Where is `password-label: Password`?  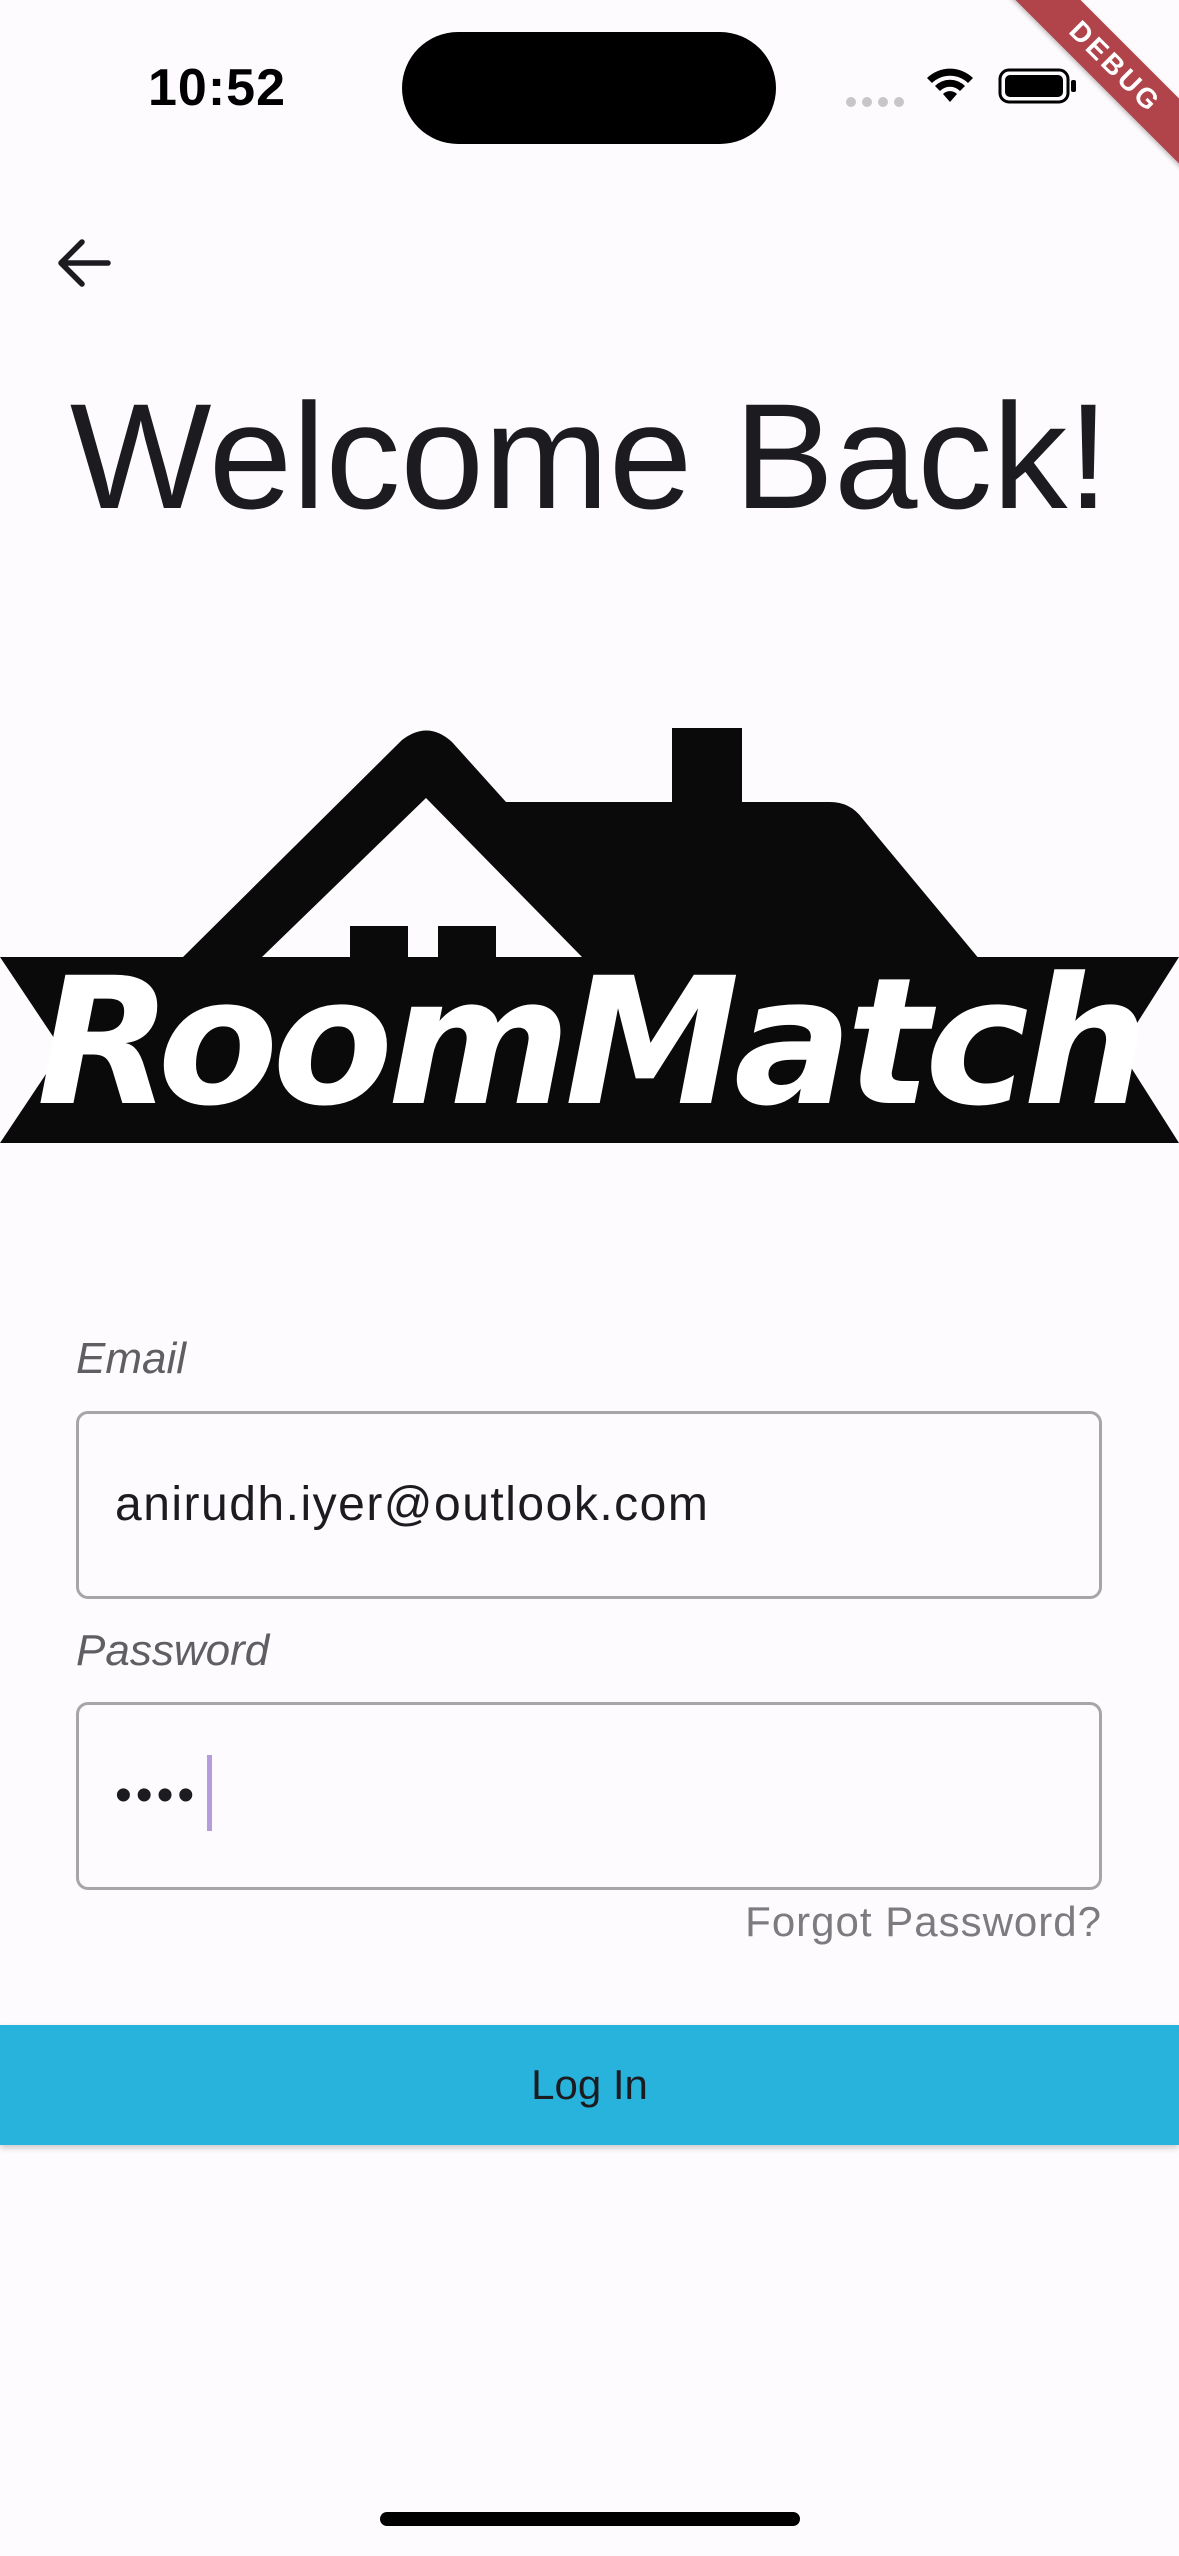 password-label: Password is located at coordinates (173, 1650).